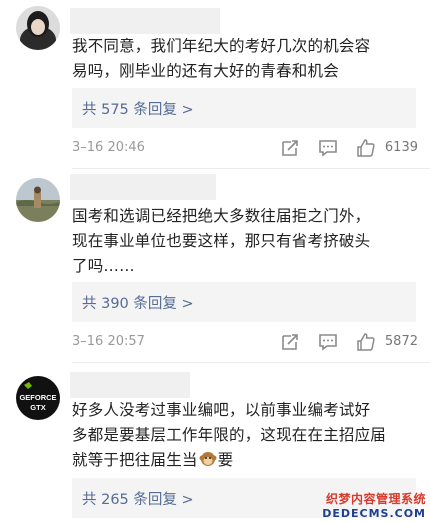 The image size is (430, 522). I want to click on replies-link: 共 575 条回复 >, so click(244, 108).